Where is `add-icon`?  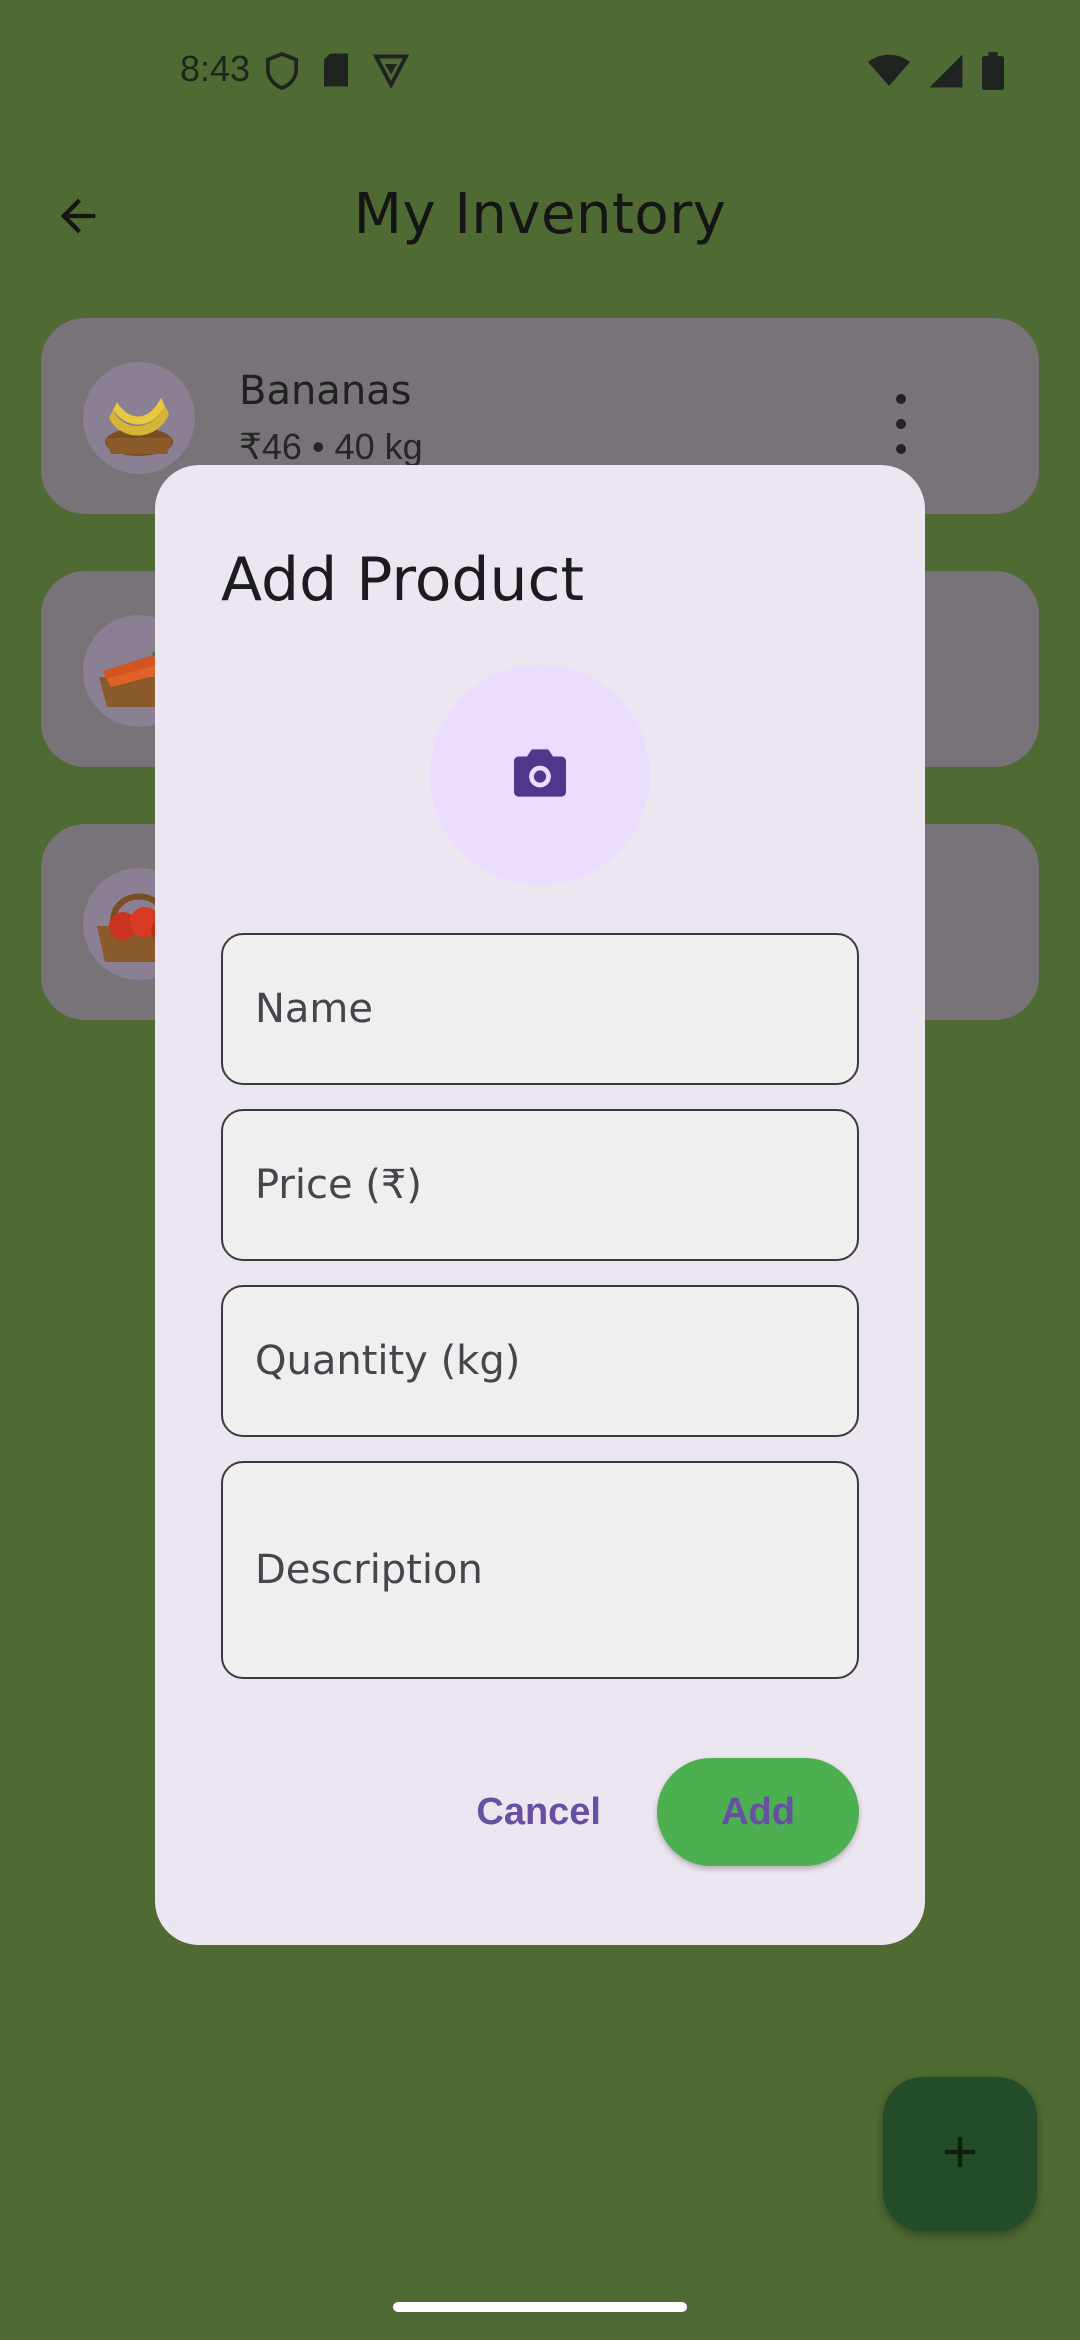 add-icon is located at coordinates (960, 2154).